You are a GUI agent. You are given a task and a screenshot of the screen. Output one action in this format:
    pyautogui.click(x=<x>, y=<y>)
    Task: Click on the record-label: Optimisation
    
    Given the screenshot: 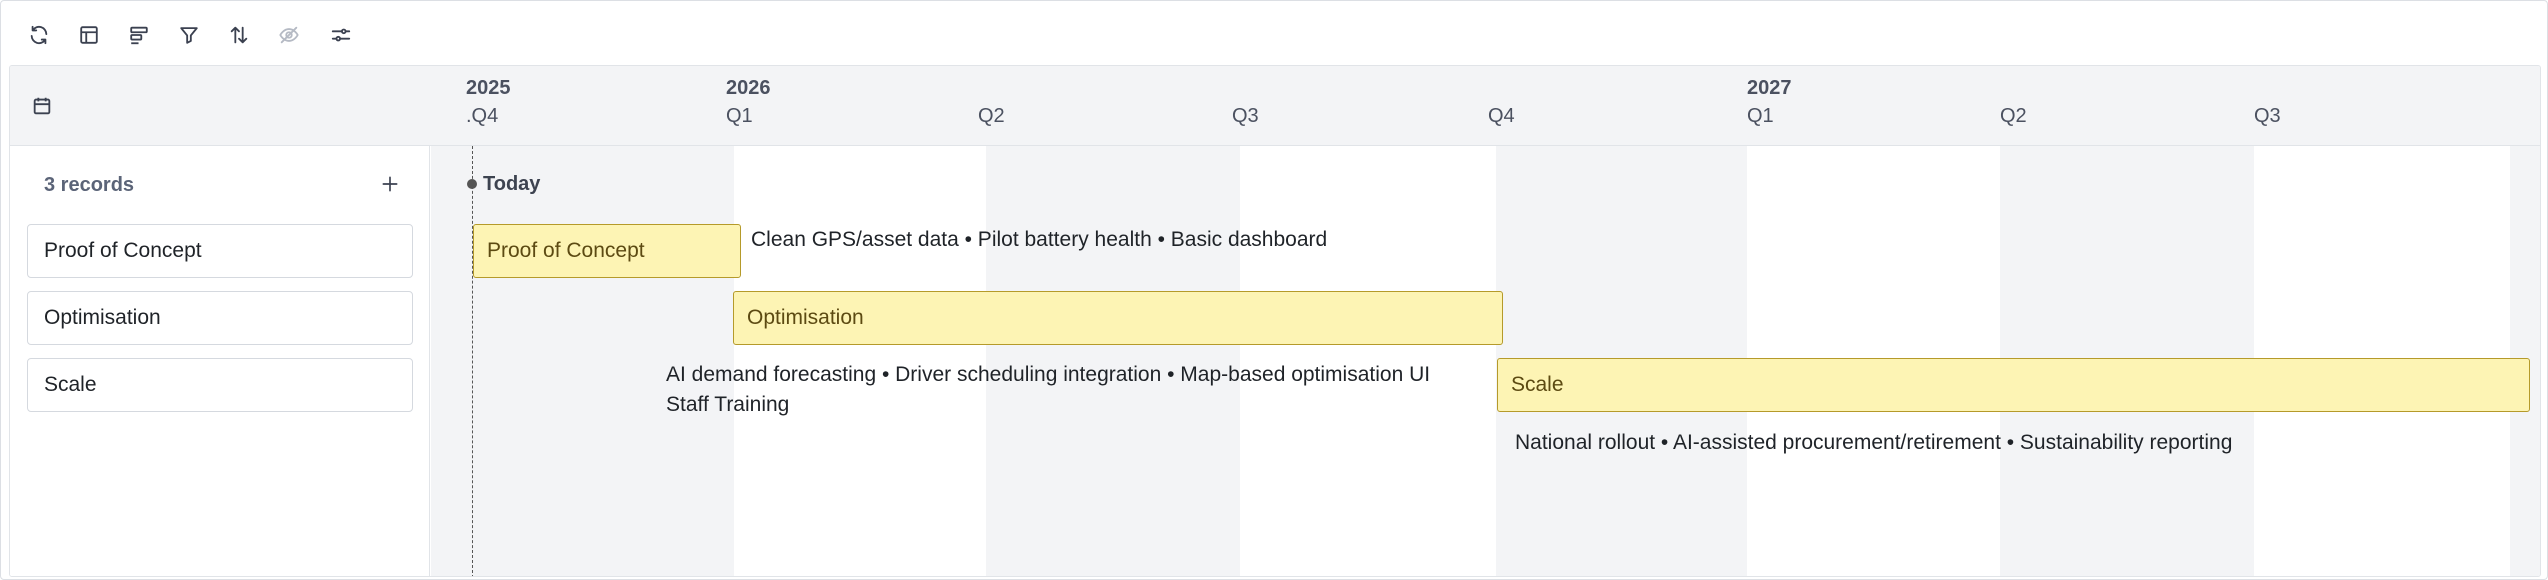 What is the action you would take?
    pyautogui.click(x=102, y=317)
    